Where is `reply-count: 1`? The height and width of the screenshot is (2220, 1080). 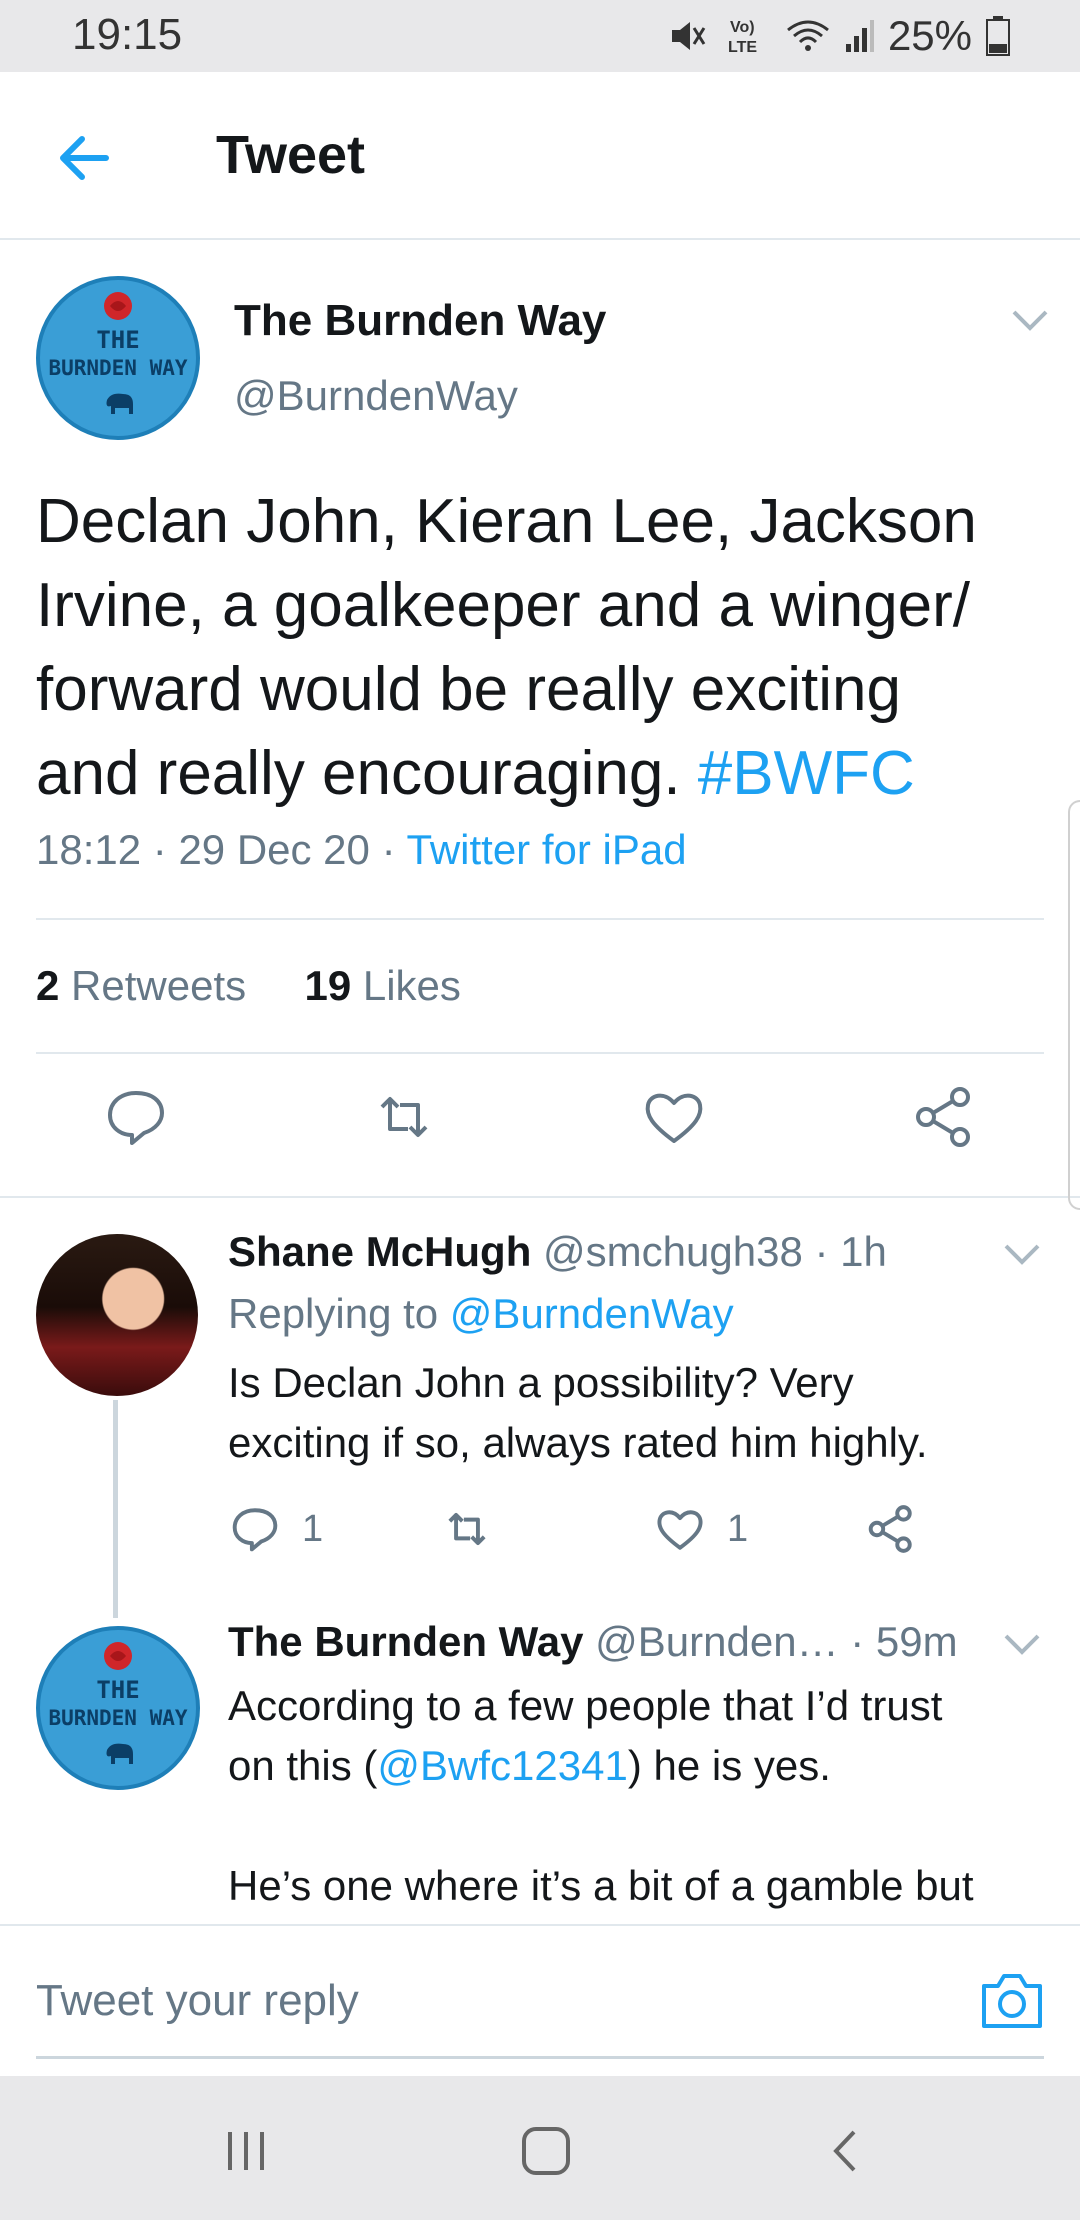
reply-count: 1 is located at coordinates (313, 1528).